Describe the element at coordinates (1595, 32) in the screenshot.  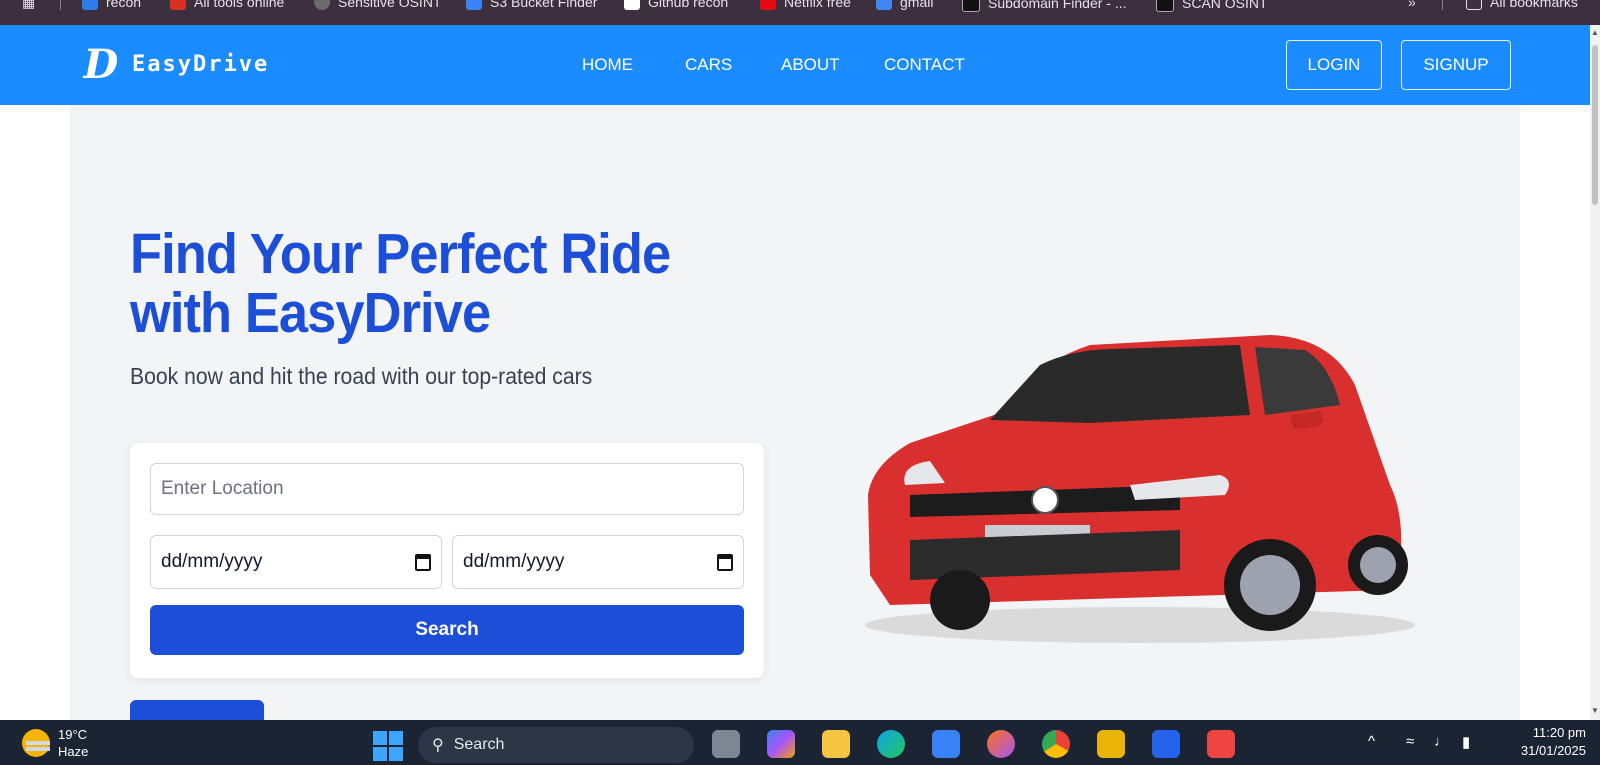
I see `scroll-up-icon: ▲` at that location.